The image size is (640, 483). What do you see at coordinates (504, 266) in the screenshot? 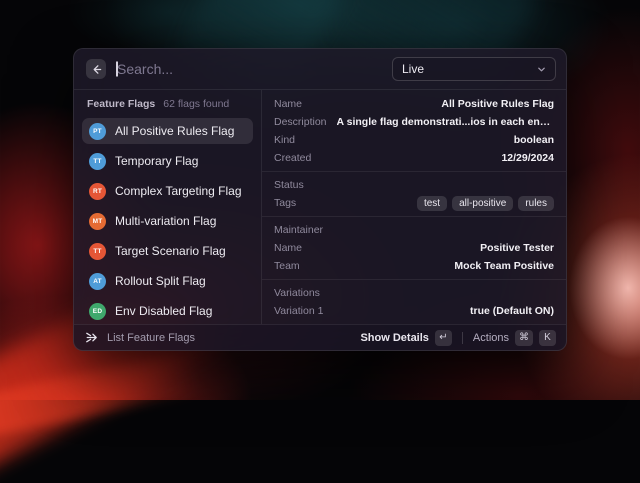
I see `detail-value: Mock Team Positive` at bounding box center [504, 266].